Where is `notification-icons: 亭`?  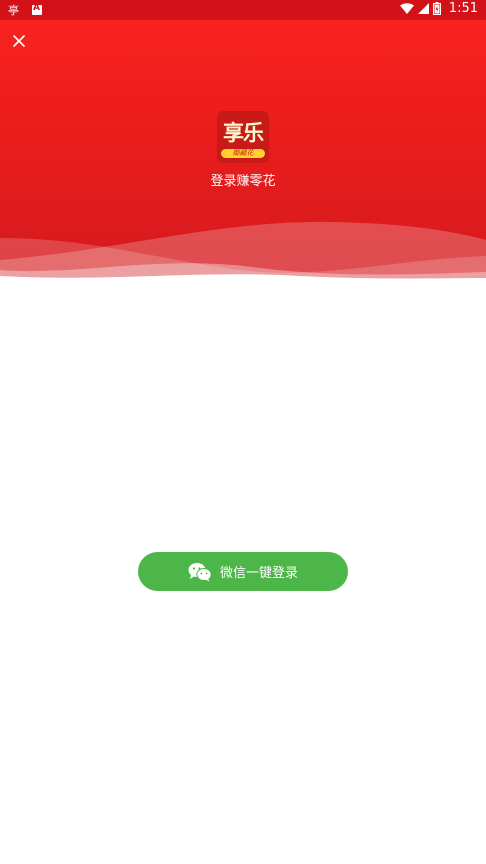 notification-icons: 亭 is located at coordinates (25, 10).